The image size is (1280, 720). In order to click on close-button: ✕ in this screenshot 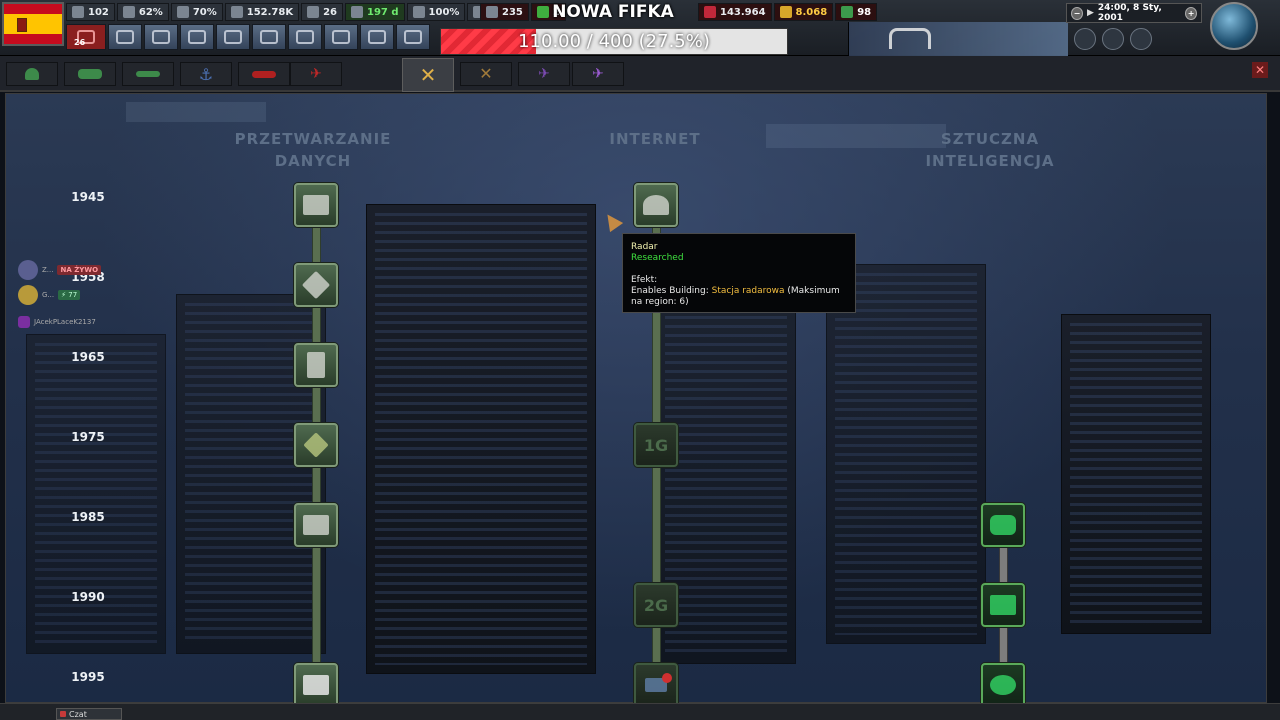, I will do `click(1260, 70)`.